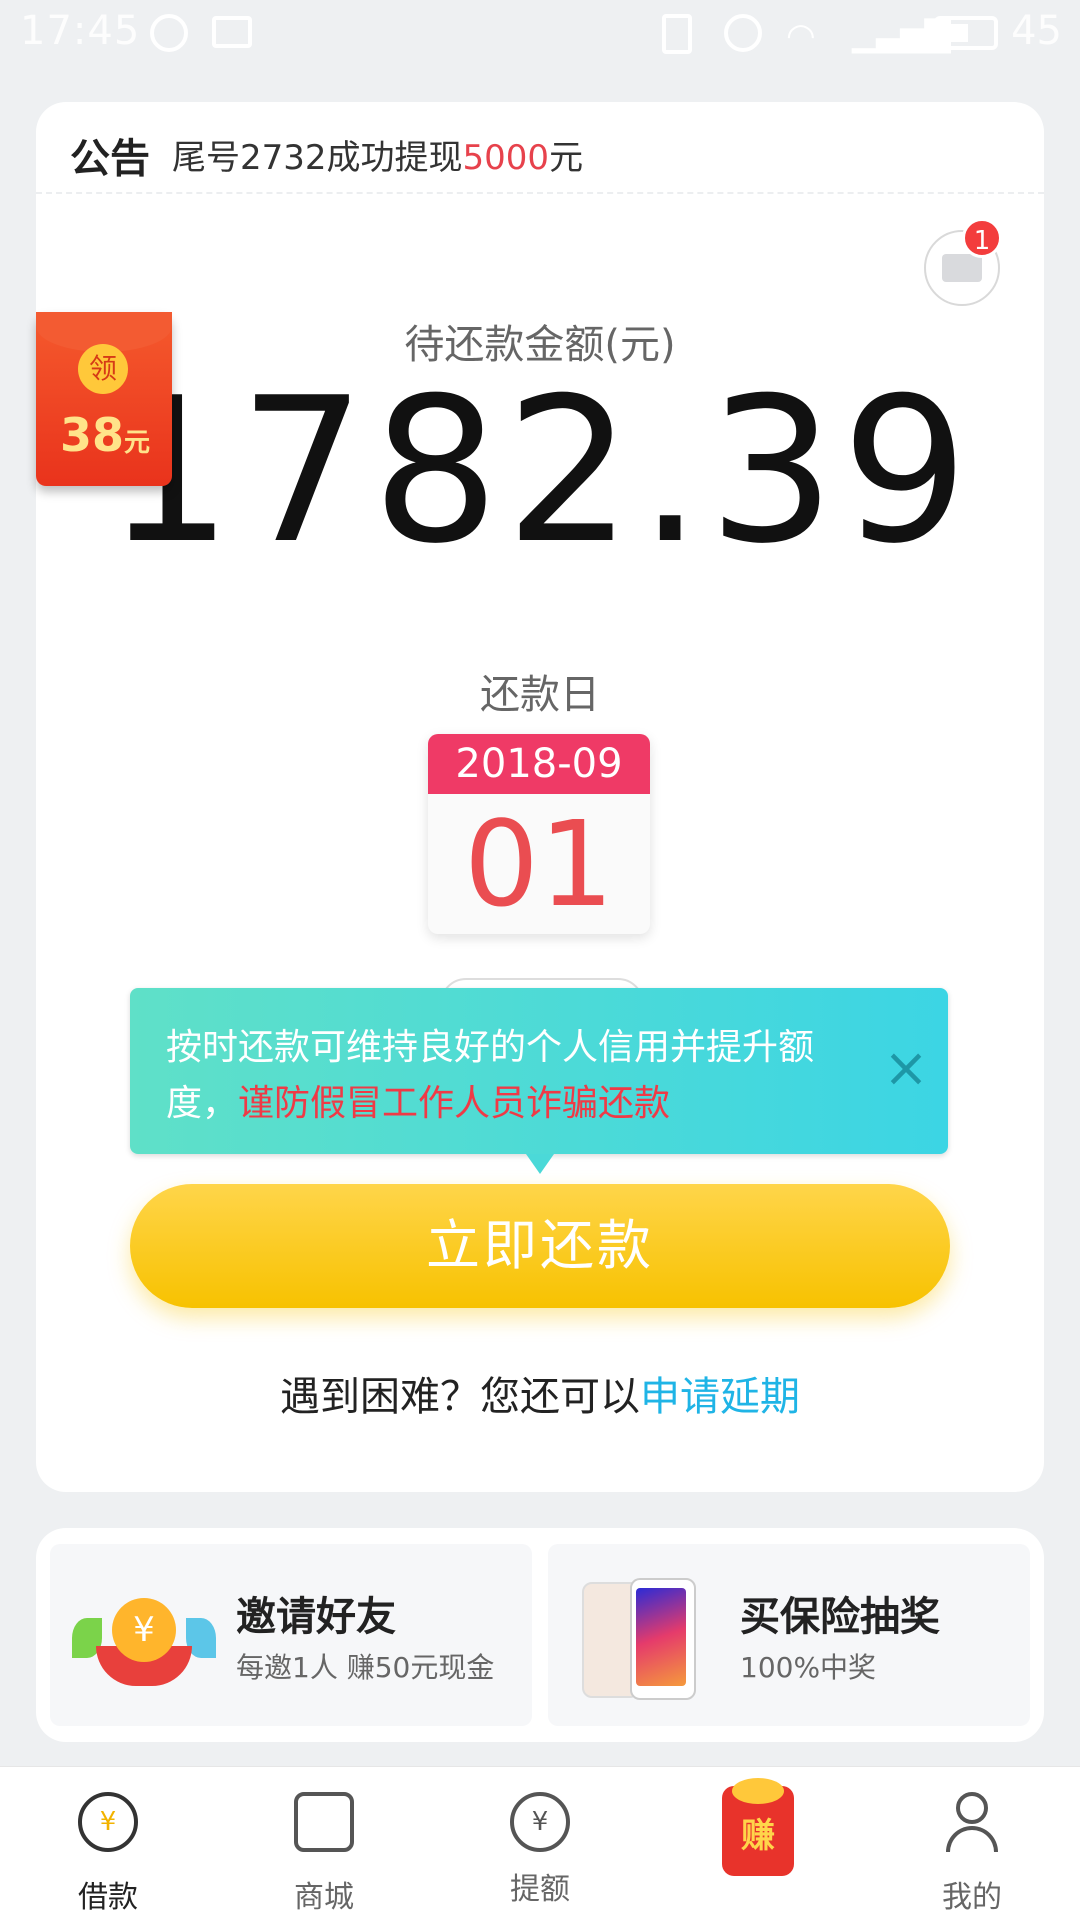 The image size is (1080, 1921). What do you see at coordinates (906, 1068) in the screenshot?
I see `close-icon: ×` at bounding box center [906, 1068].